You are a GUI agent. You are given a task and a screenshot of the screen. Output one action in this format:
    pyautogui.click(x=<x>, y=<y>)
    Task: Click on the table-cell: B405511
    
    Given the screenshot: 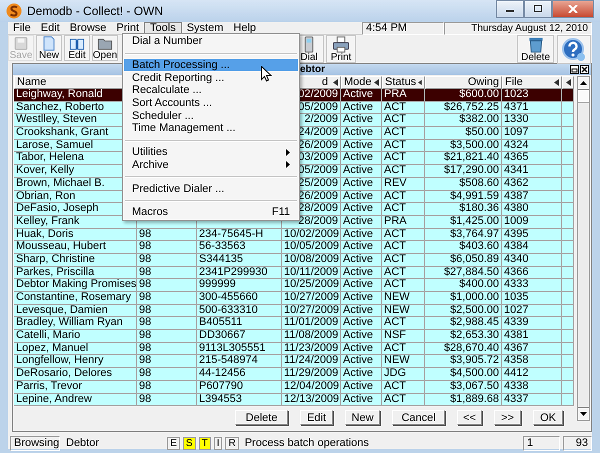 What is the action you would take?
    pyautogui.click(x=220, y=322)
    